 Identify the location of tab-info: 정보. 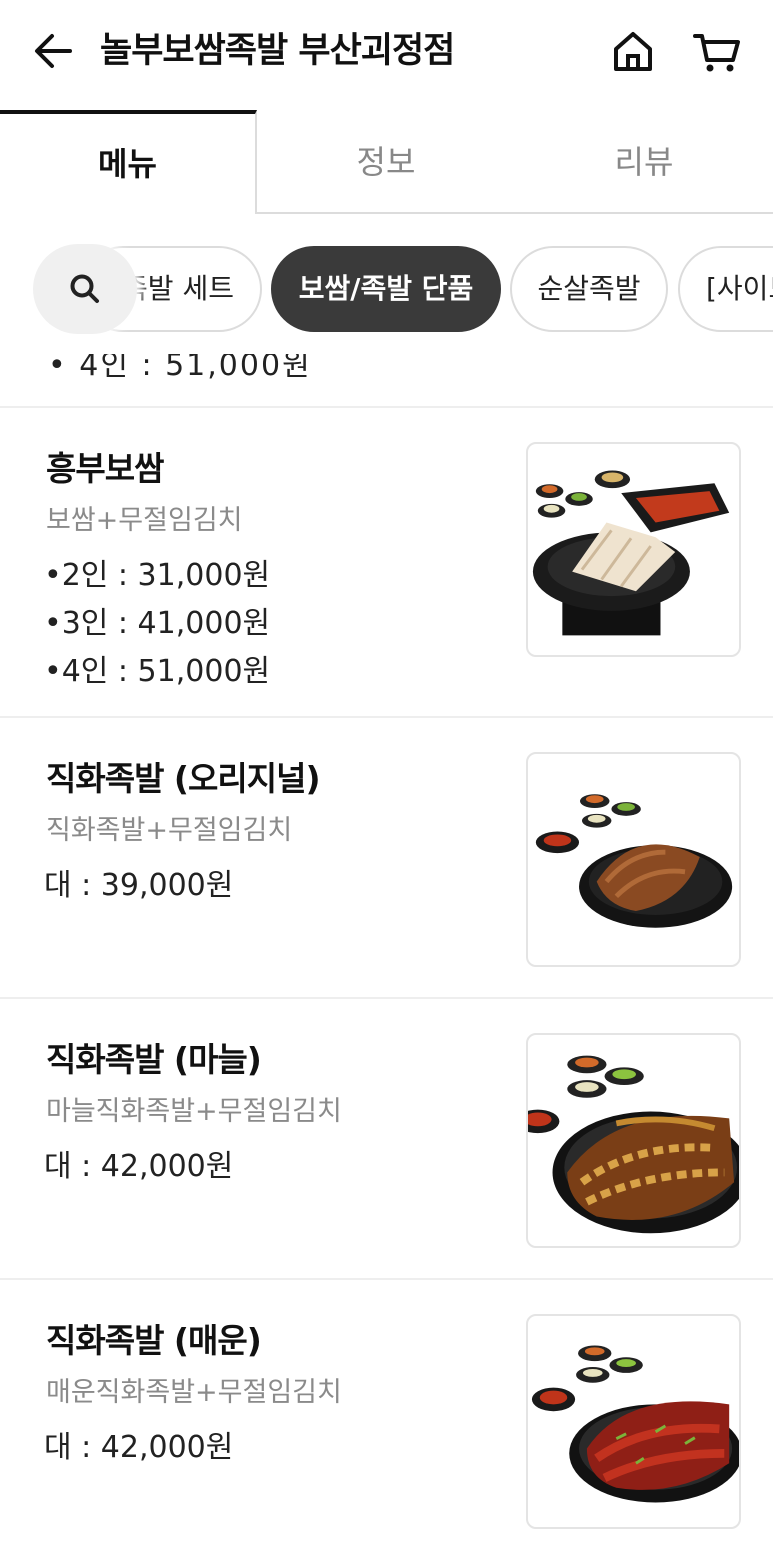
(386, 162).